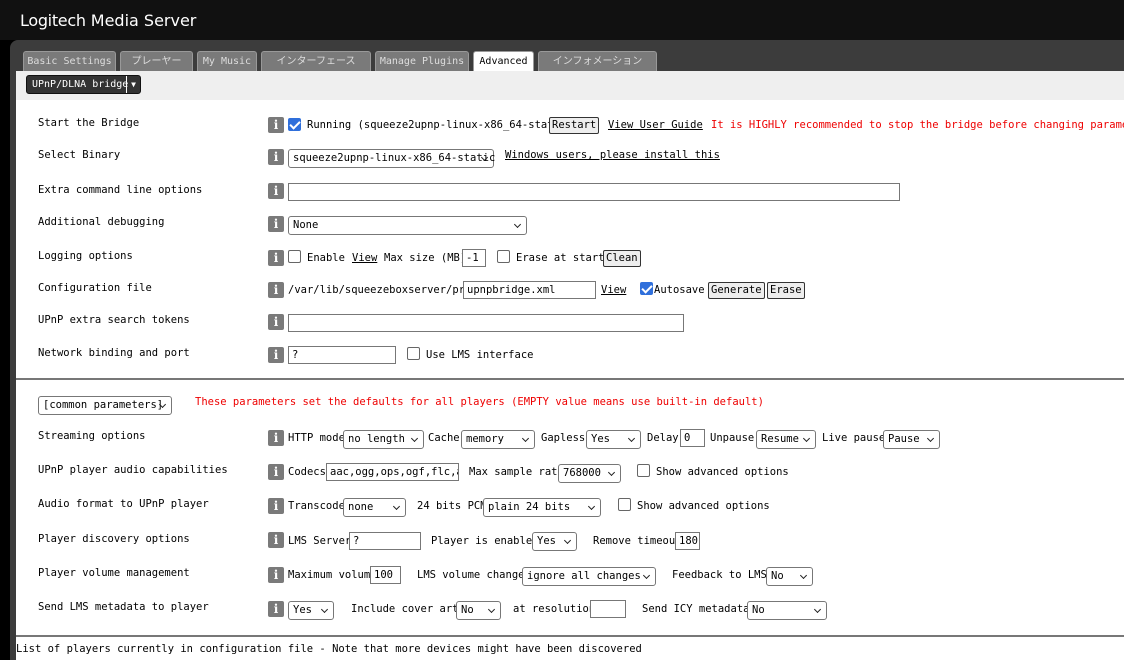 The image size is (1124, 660). I want to click on start-bridge-checkbox, so click(294, 124).